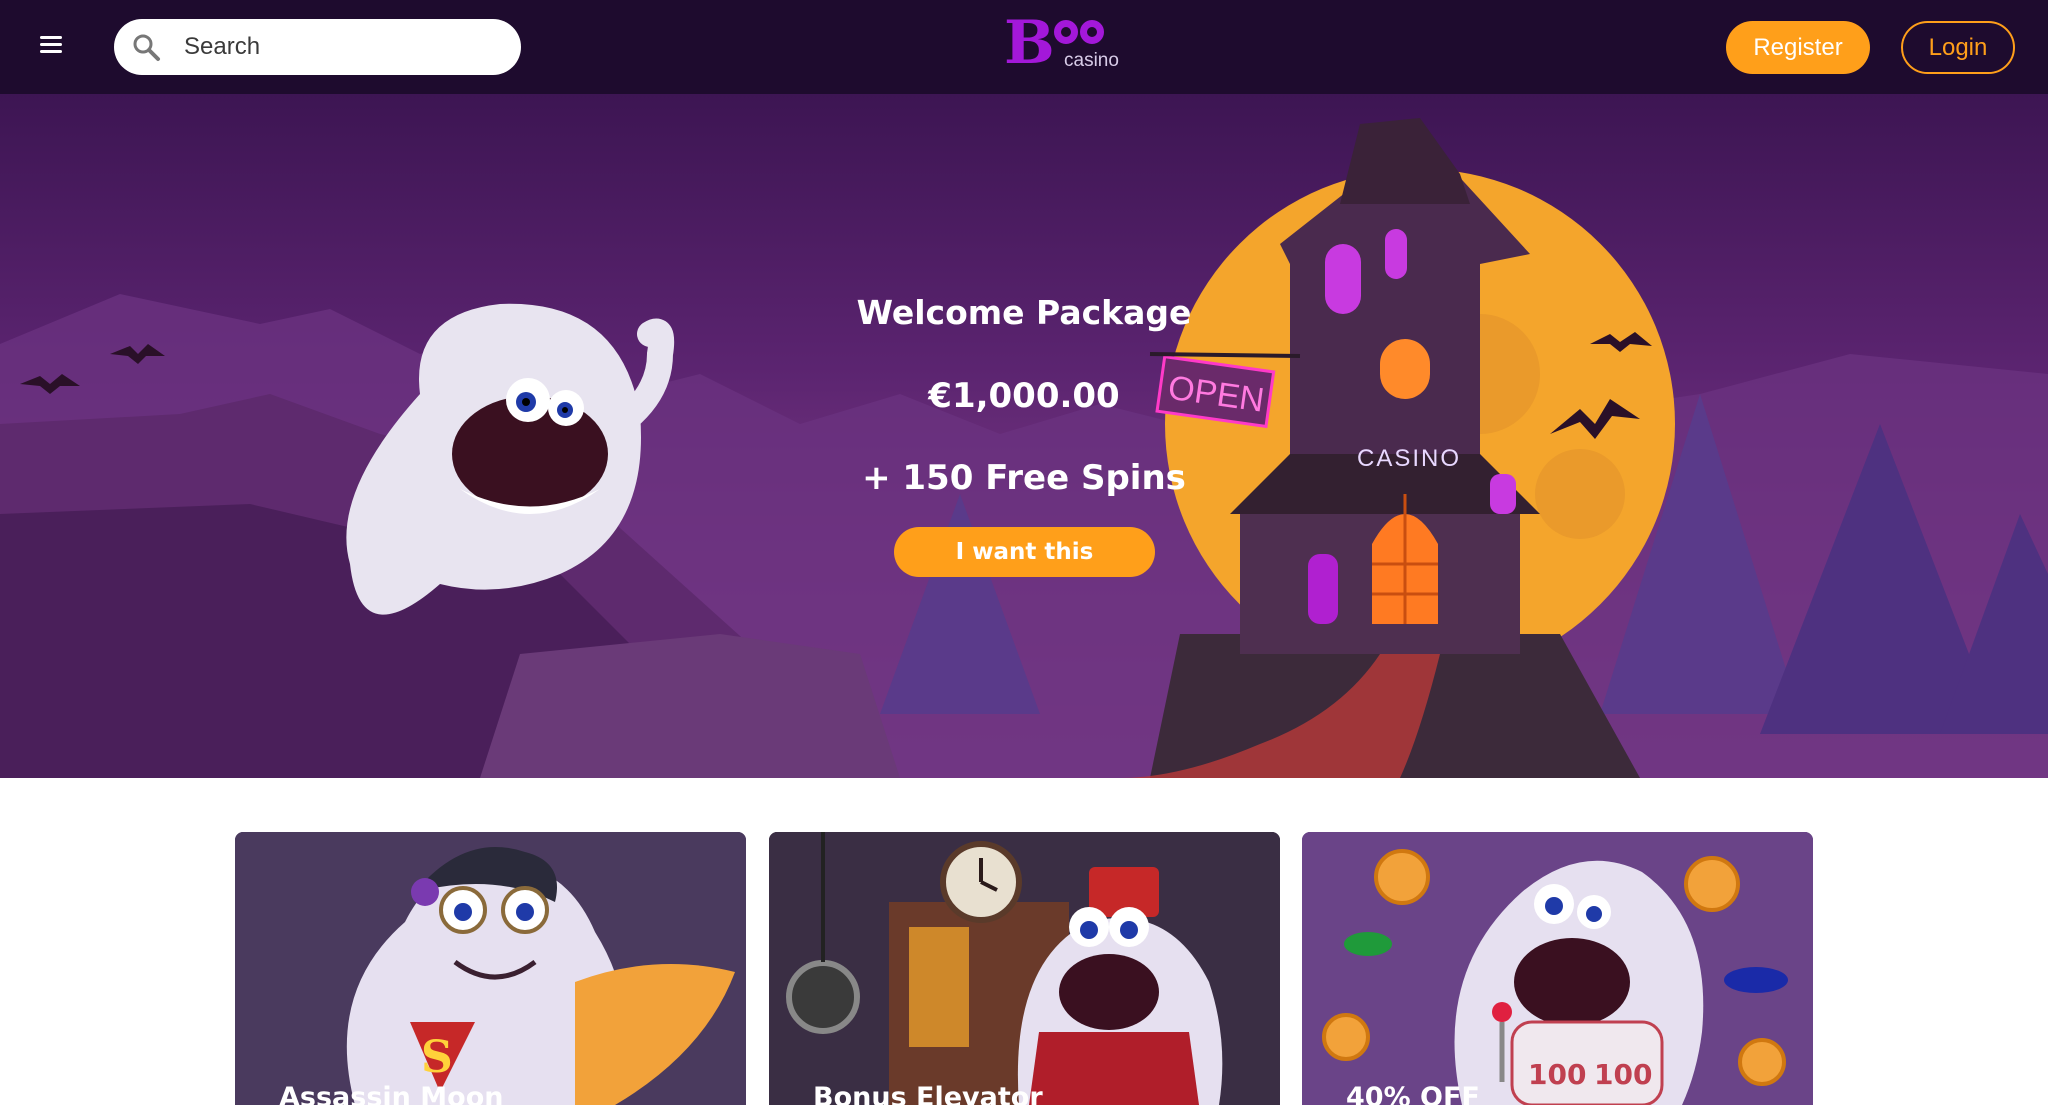 Image resolution: width=2048 pixels, height=1105 pixels. I want to click on brand-logo: B casino, so click(1065, 44).